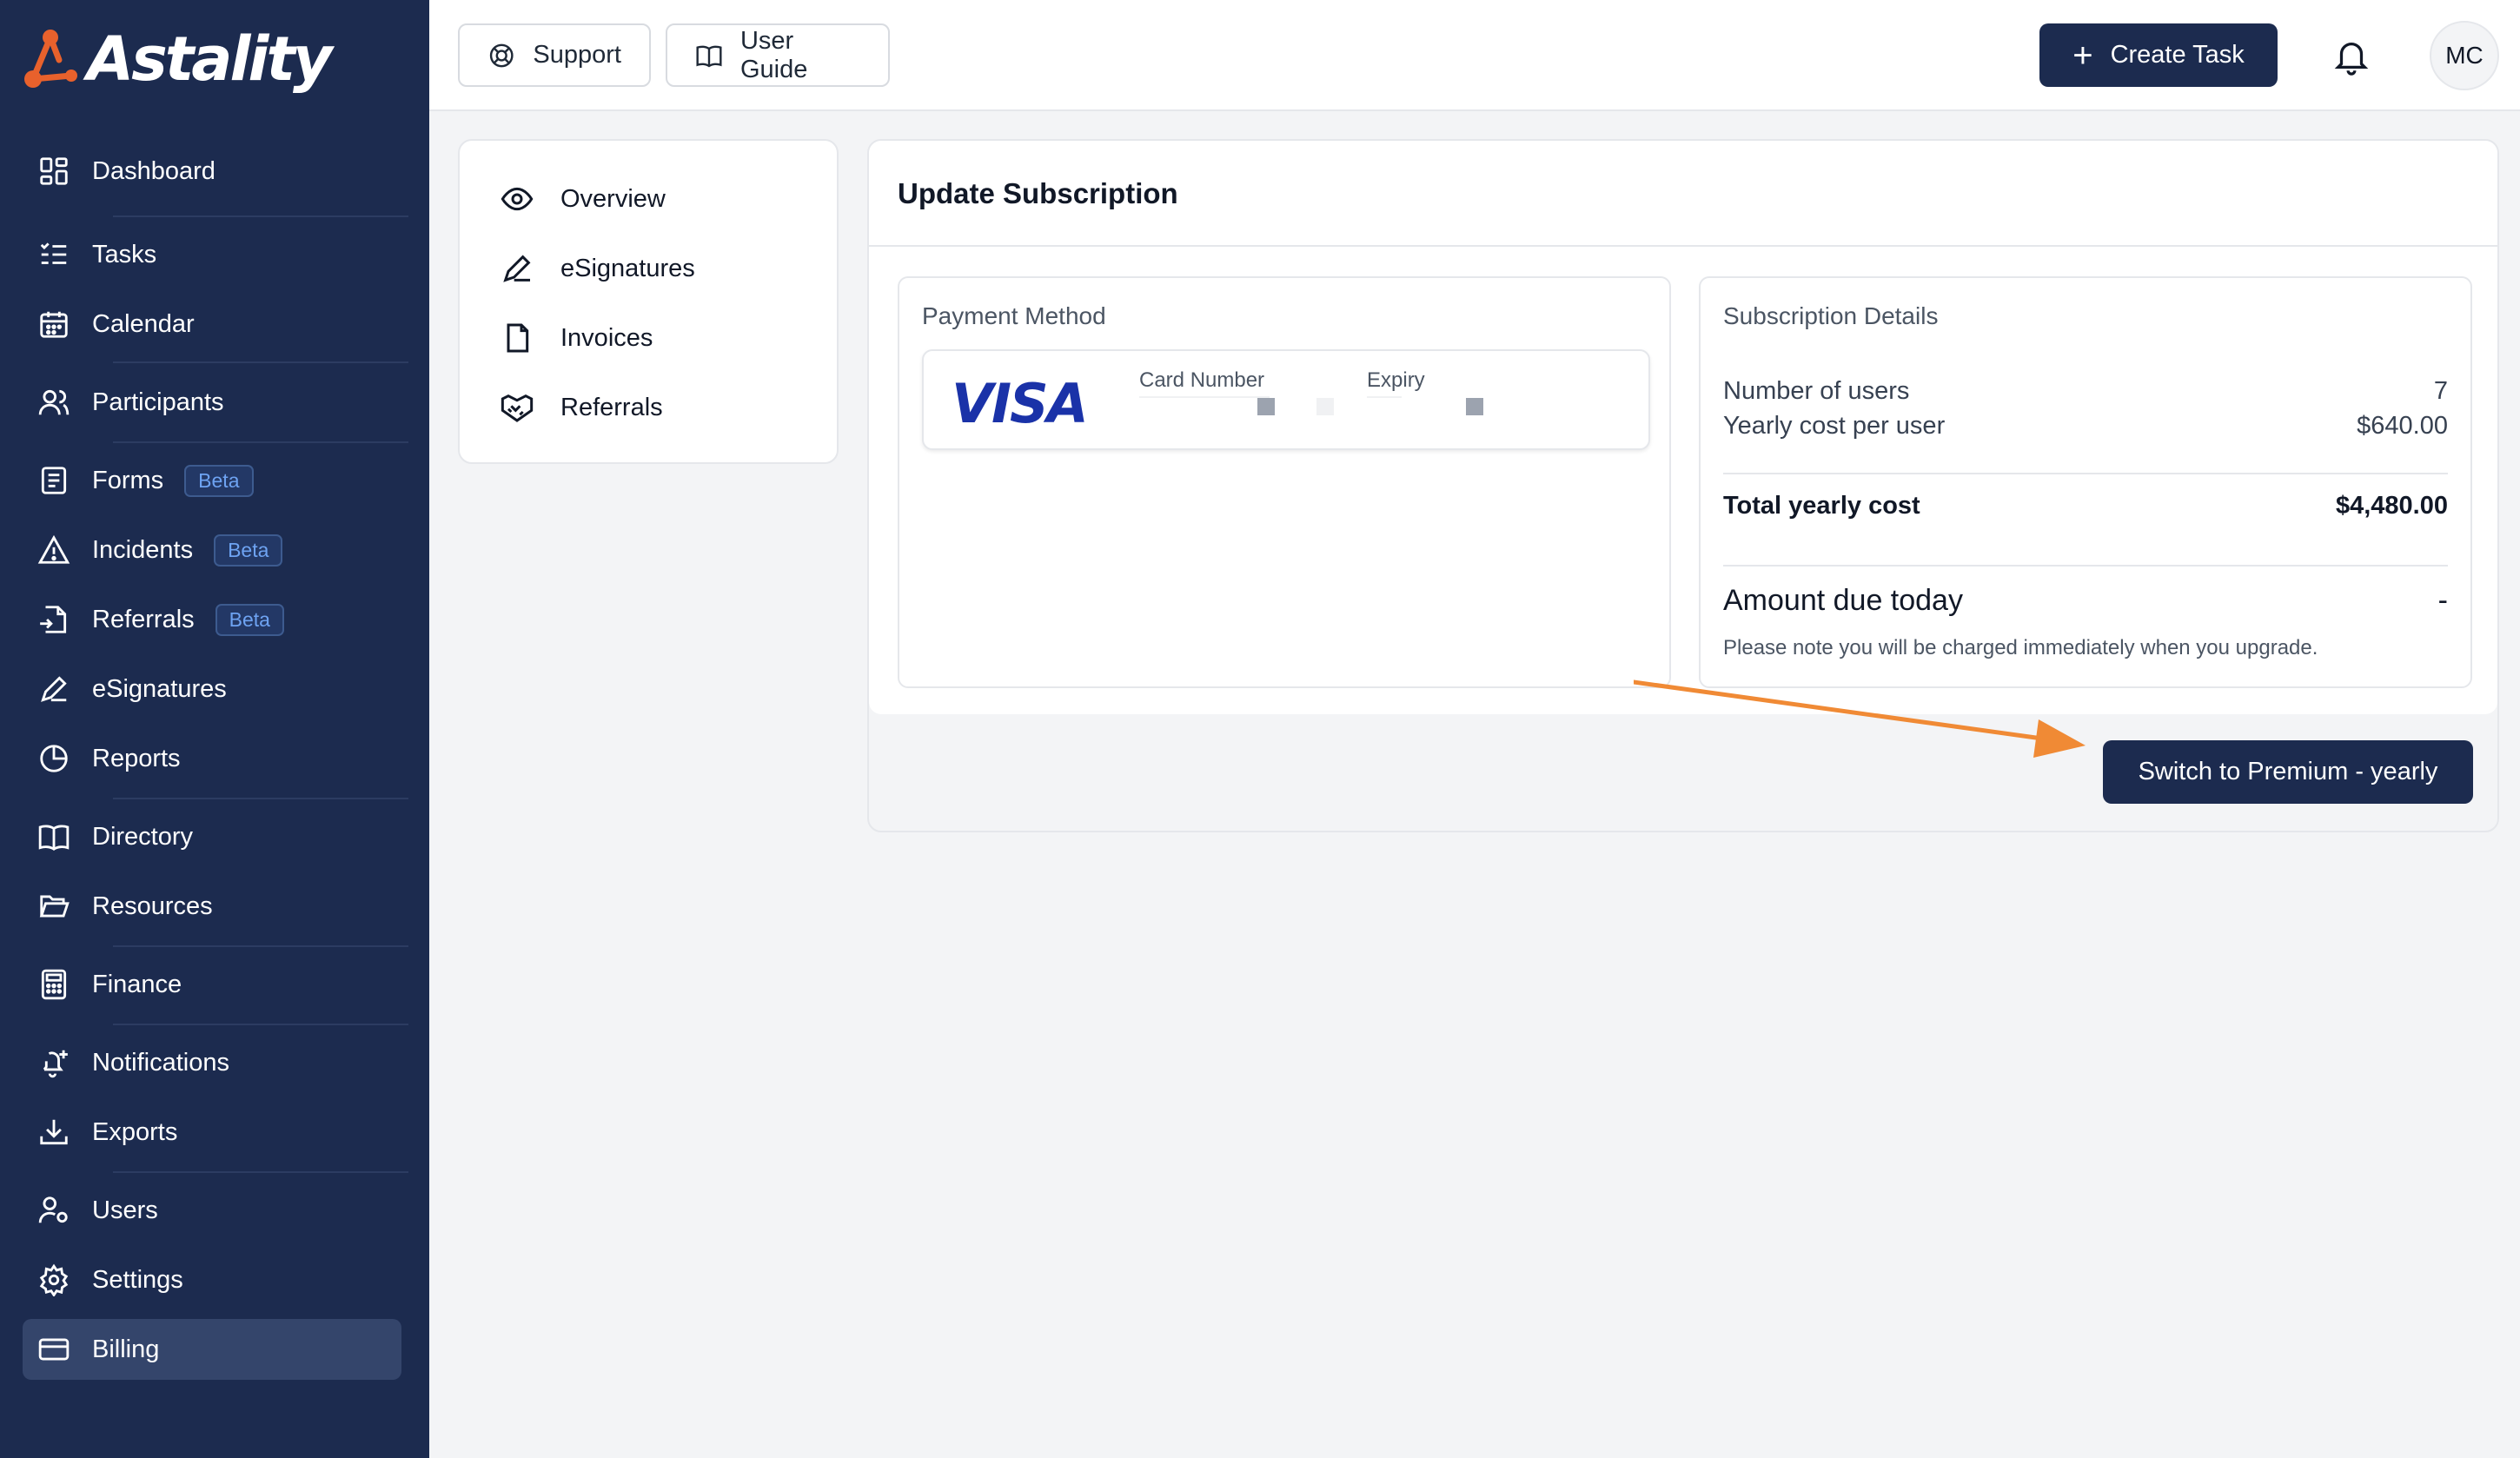 Image resolution: width=2520 pixels, height=1458 pixels. Describe the element at coordinates (135, 1131) in the screenshot. I see `sidebar-item-label: Exports` at that location.